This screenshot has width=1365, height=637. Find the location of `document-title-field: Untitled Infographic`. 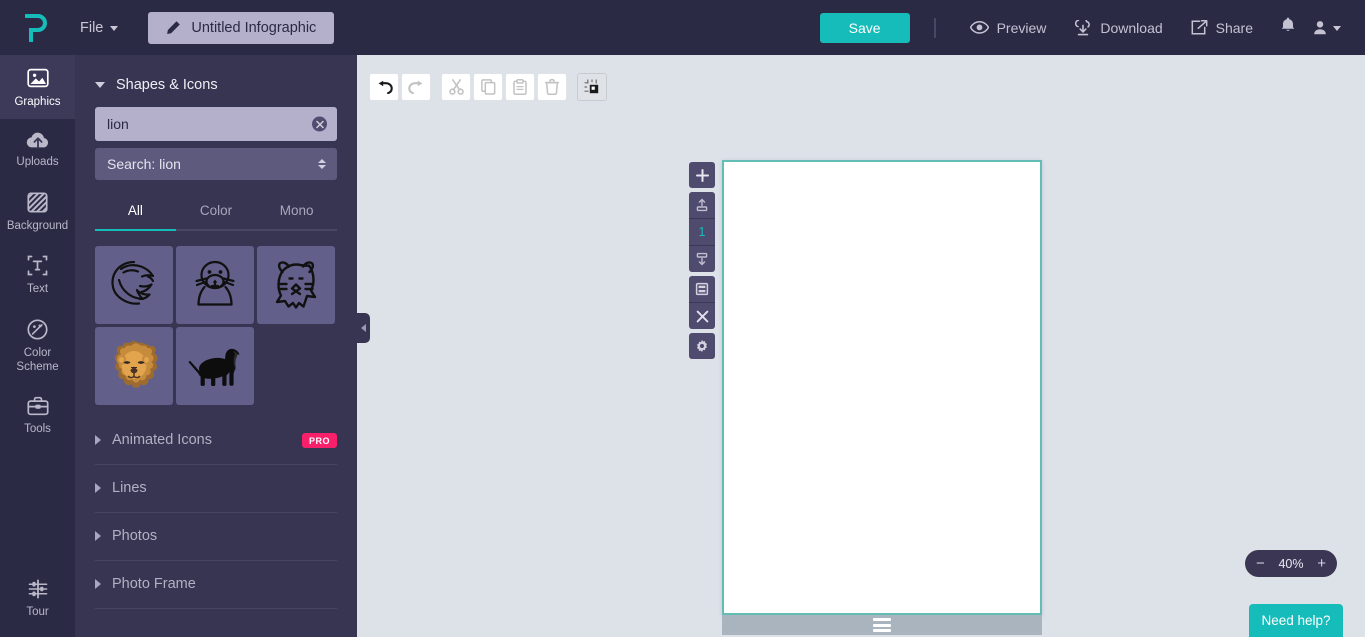

document-title-field: Untitled Infographic is located at coordinates (241, 27).